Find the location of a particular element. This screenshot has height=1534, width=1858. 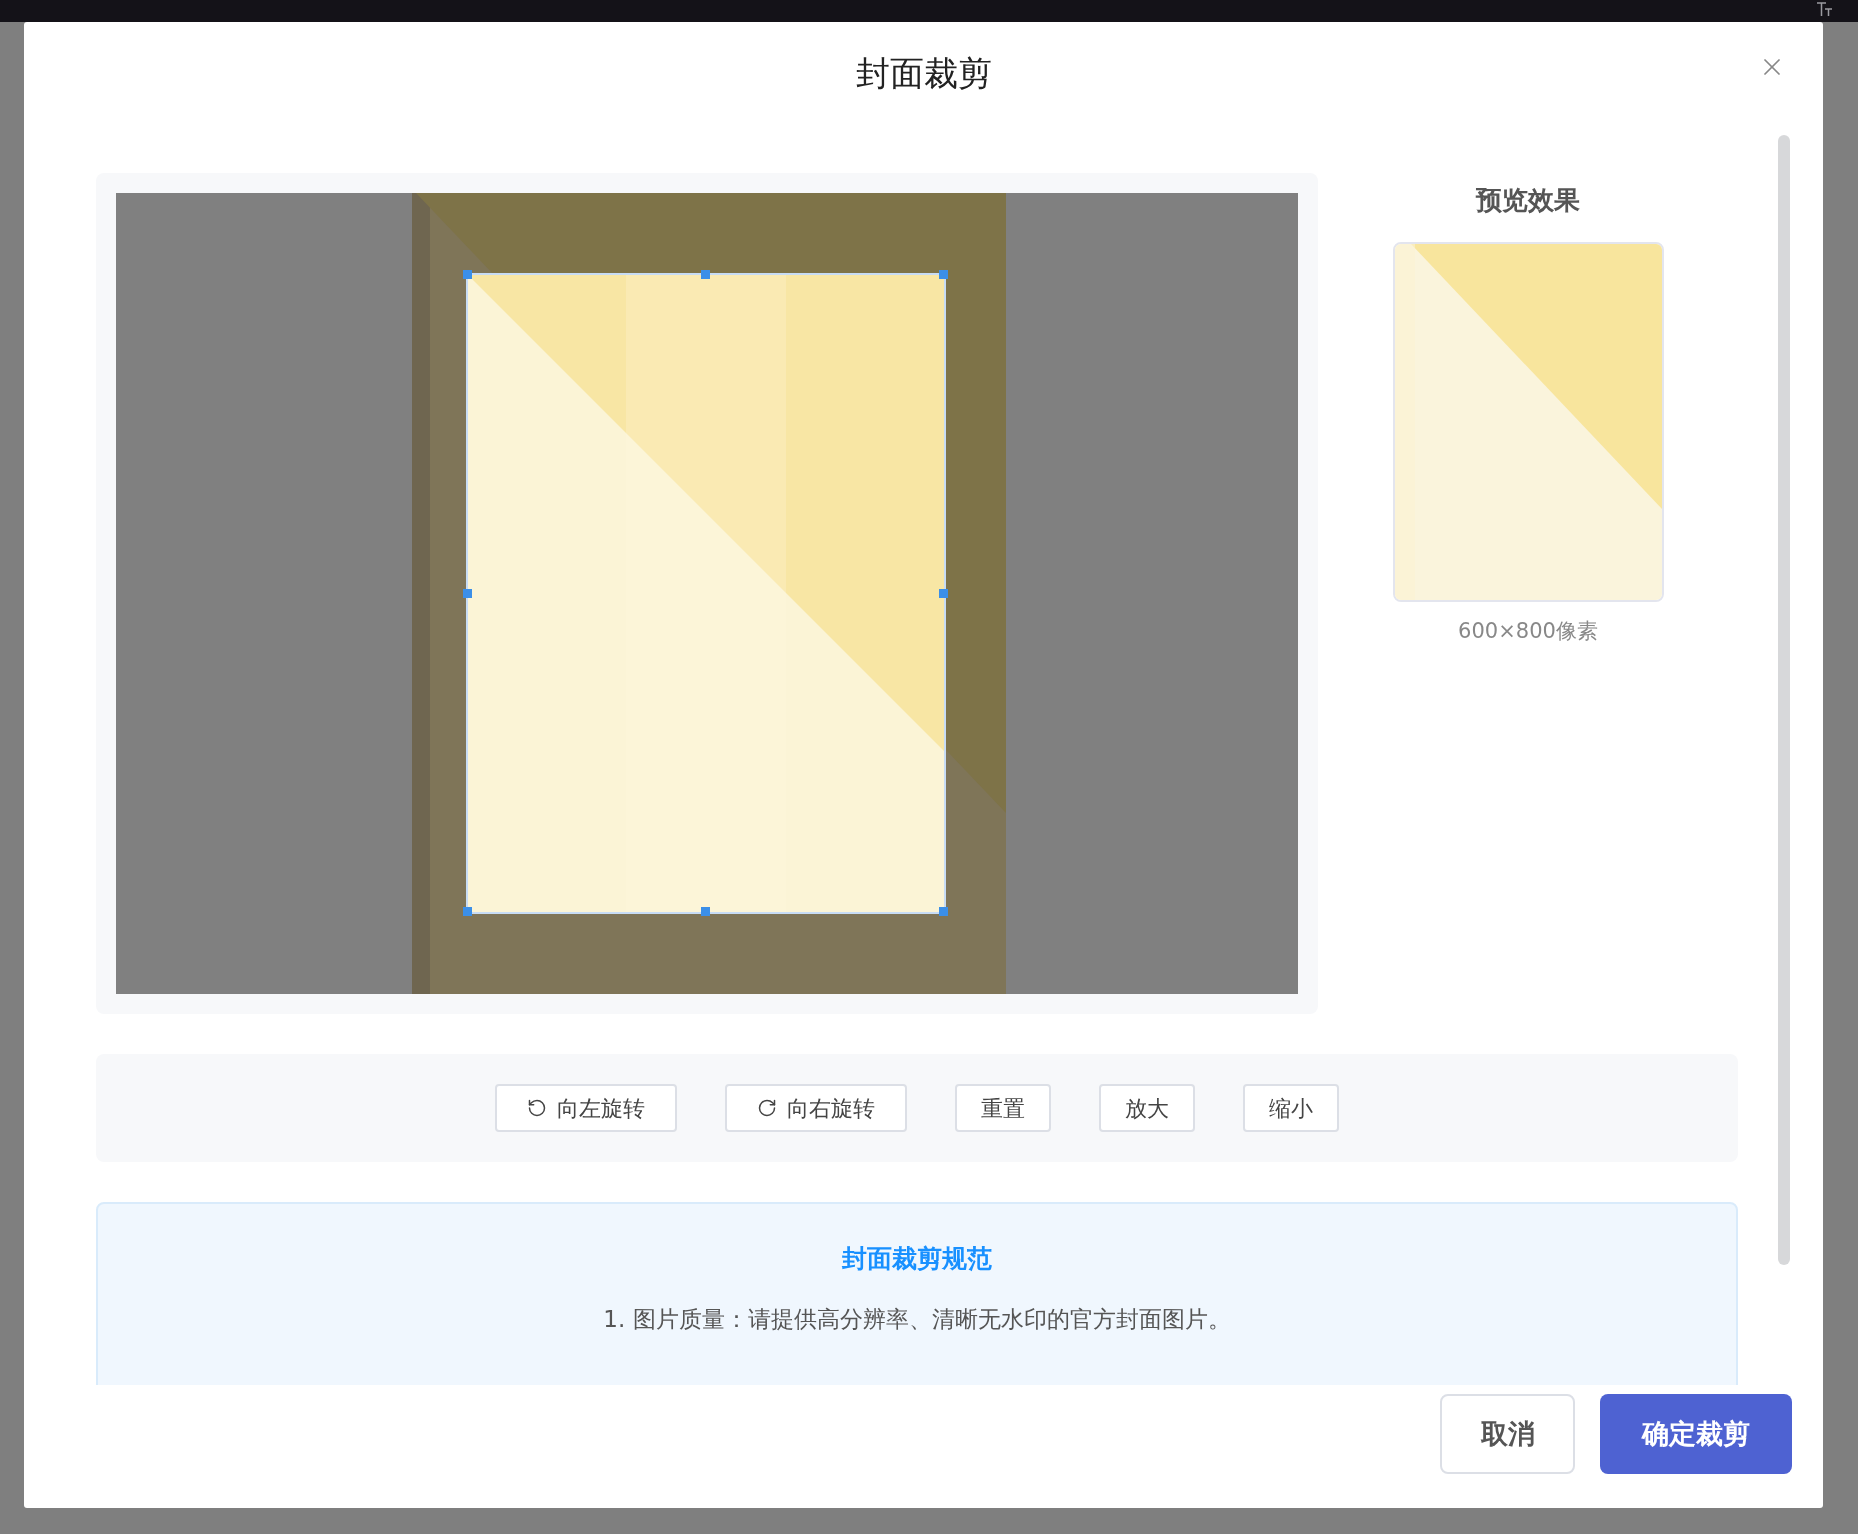

confirm-button: 确定裁剪 is located at coordinates (1696, 1434).